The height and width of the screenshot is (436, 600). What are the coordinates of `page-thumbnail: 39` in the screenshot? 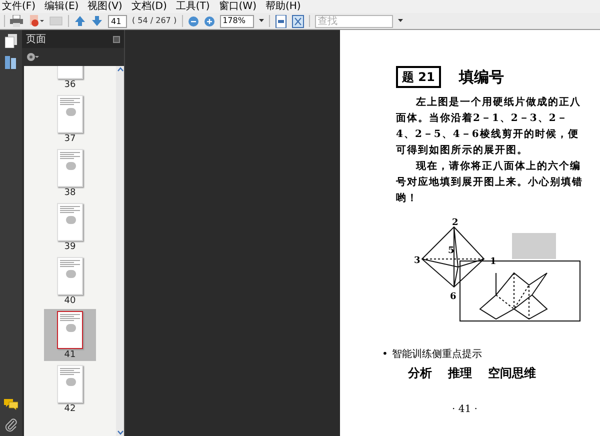 It's located at (70, 227).